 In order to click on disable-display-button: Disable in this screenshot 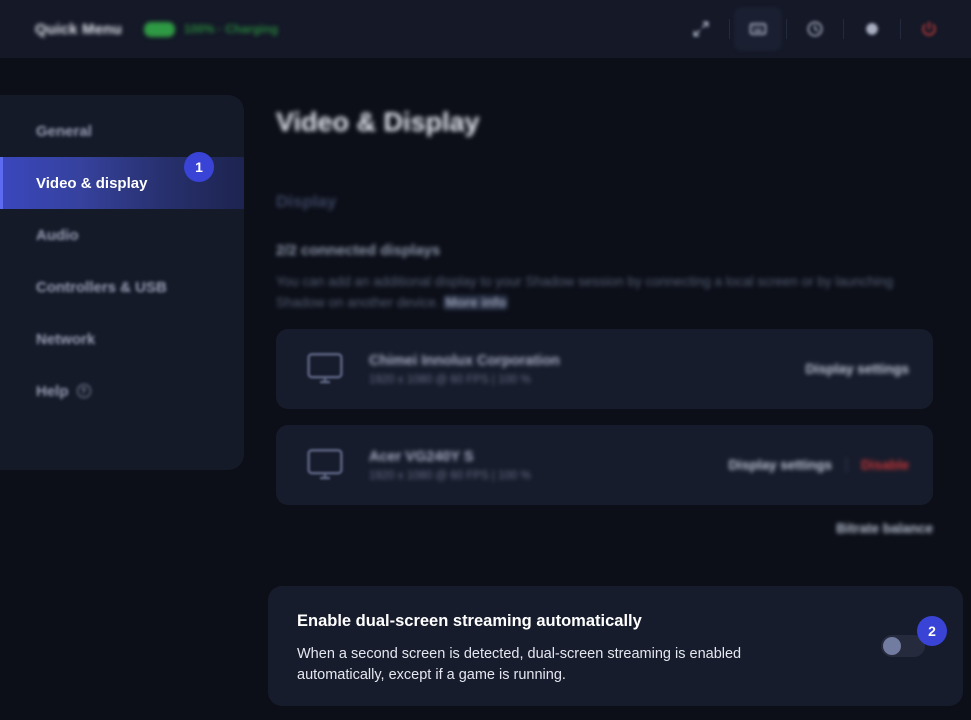, I will do `click(885, 465)`.